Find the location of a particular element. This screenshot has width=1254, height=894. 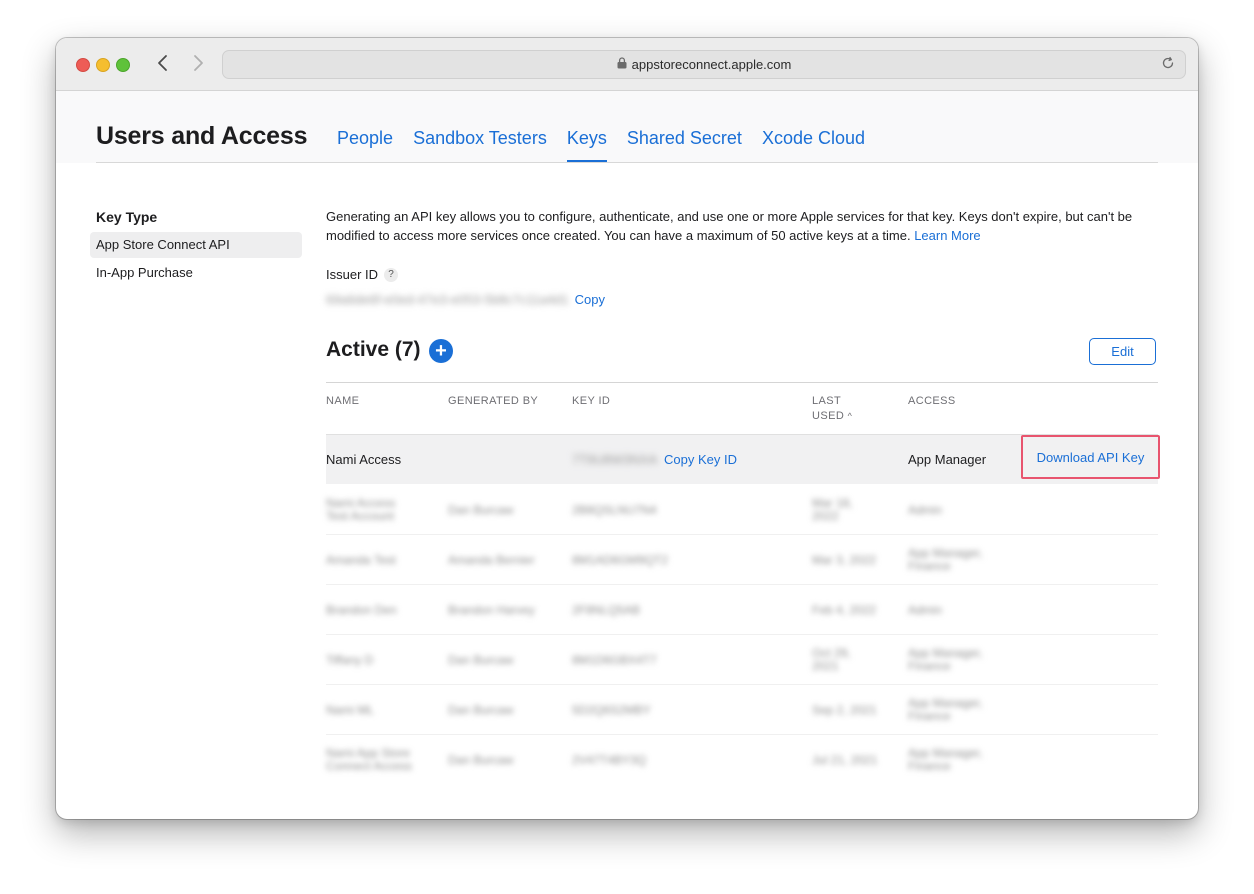

key-name: Tiffany D is located at coordinates (349, 660).